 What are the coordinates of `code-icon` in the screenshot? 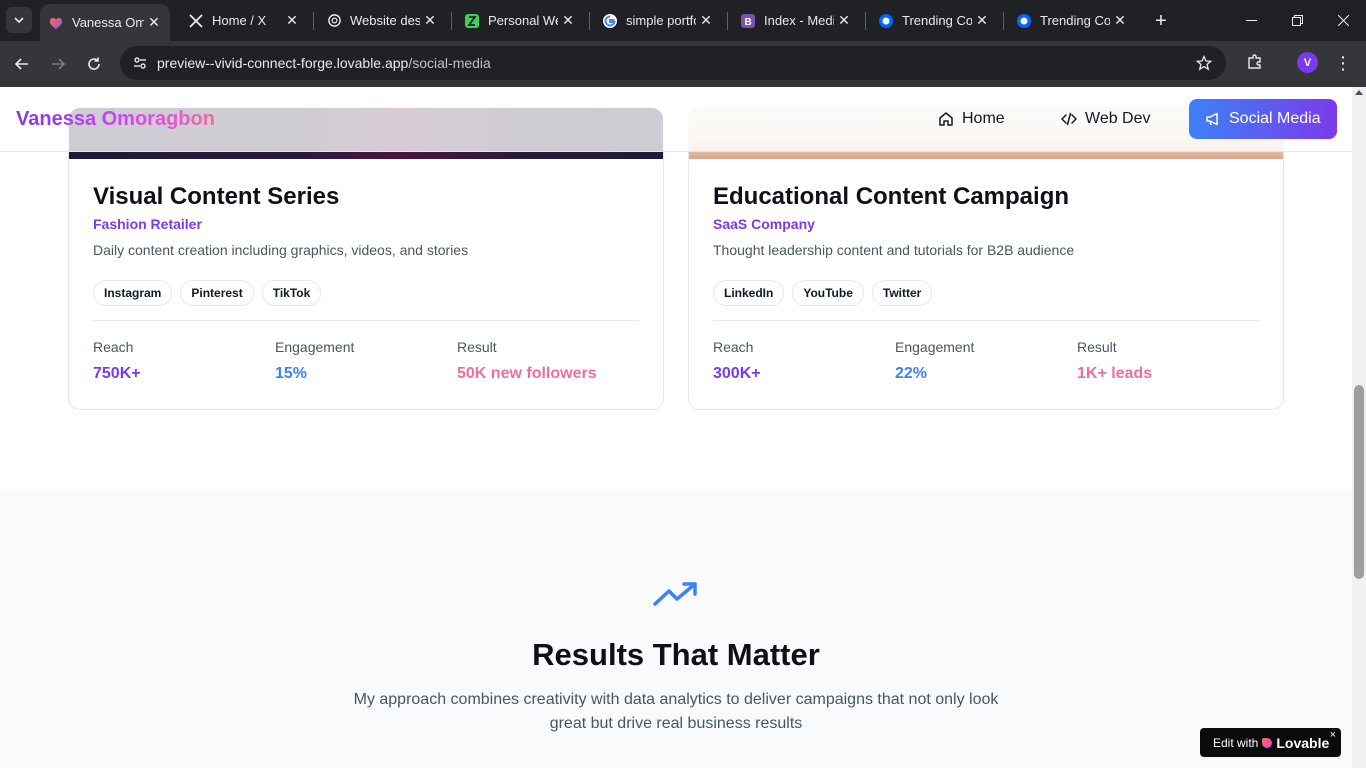 It's located at (1069, 119).